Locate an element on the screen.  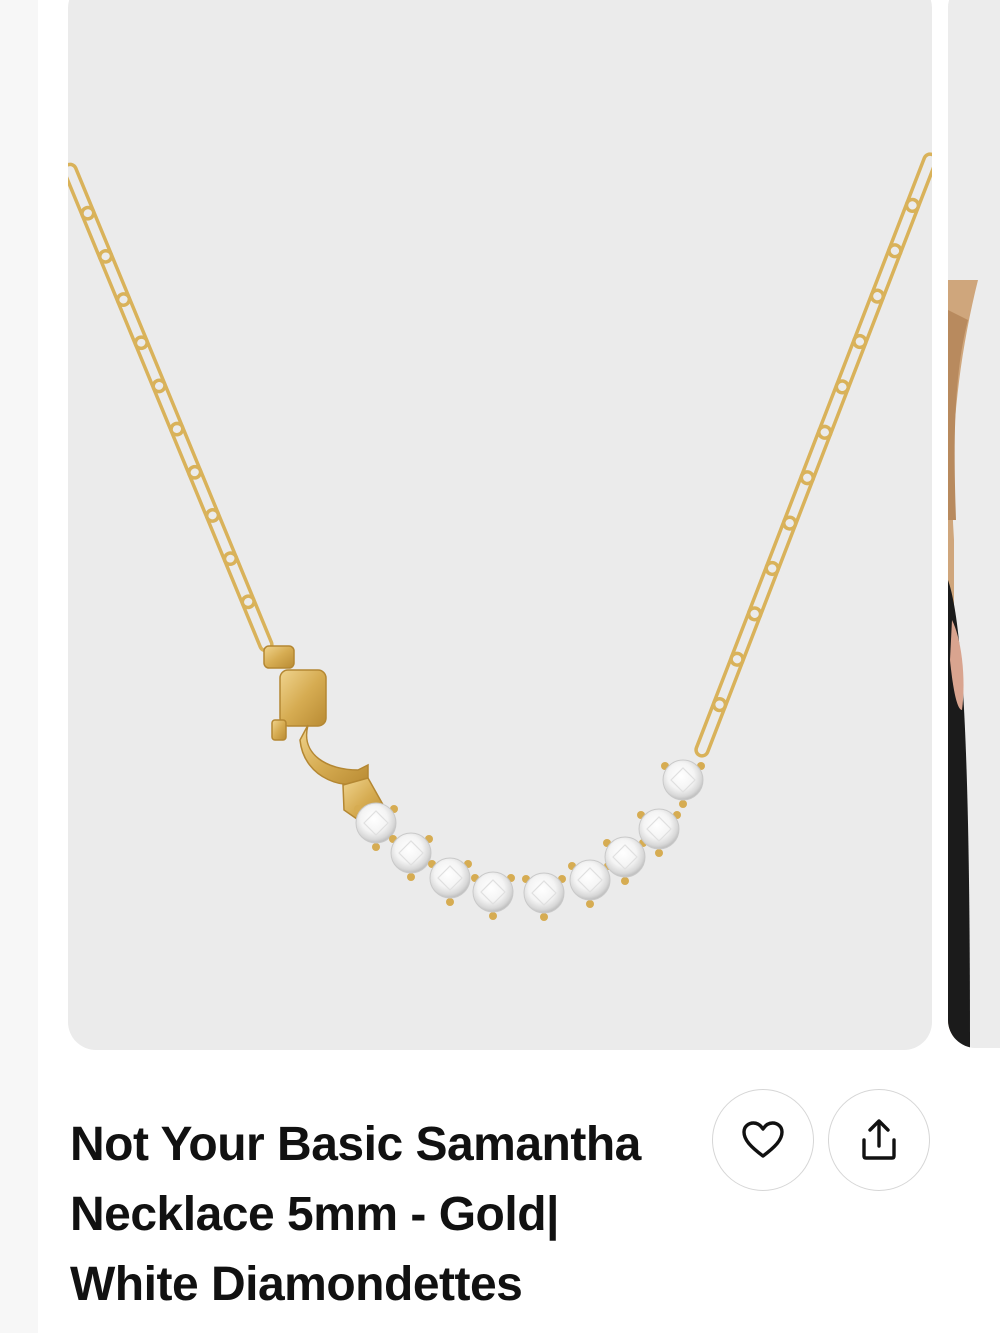
product-title-line-3: White Diamondettes is located at coordinates (296, 1284).